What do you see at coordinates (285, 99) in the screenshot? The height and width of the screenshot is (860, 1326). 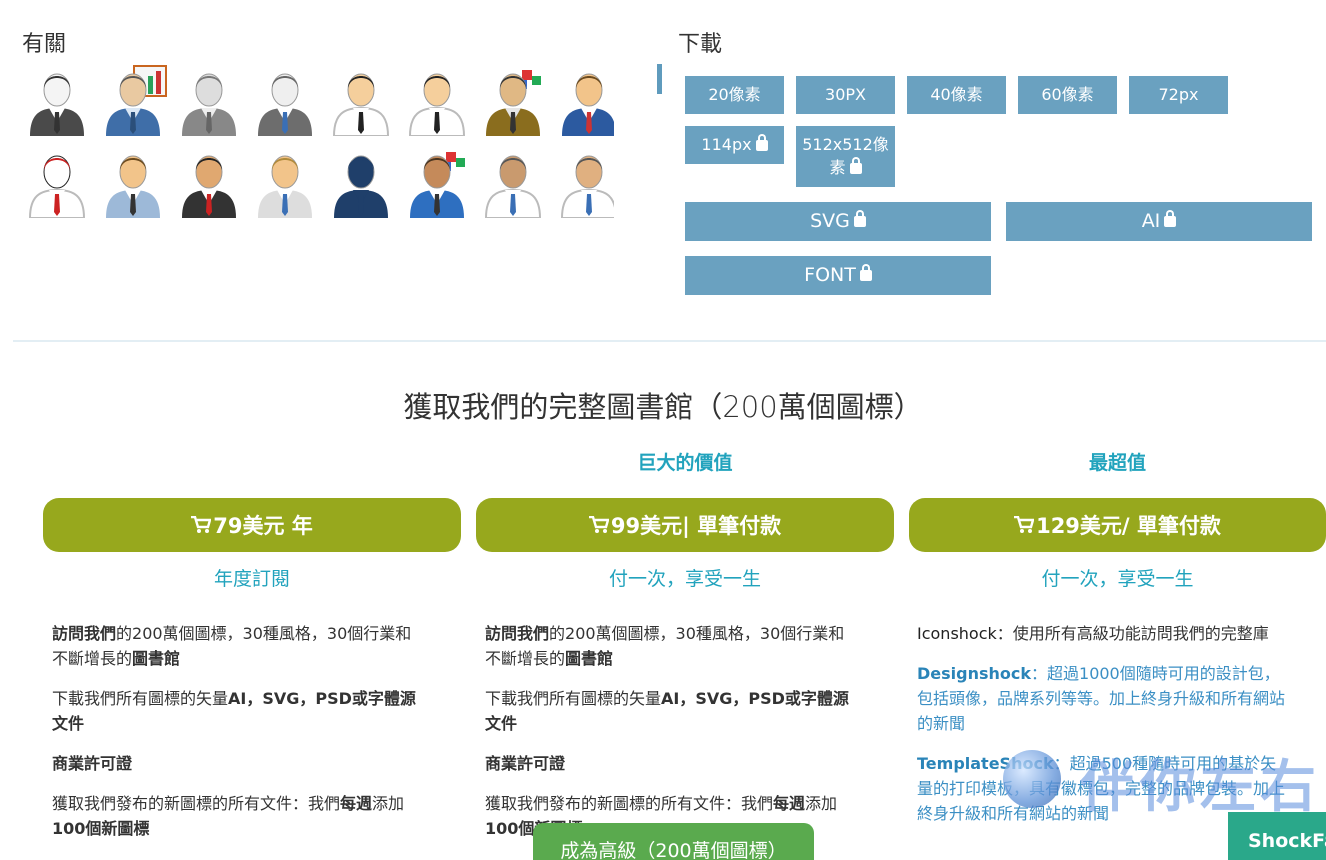 I see `businessman-gray-hair-icon` at bounding box center [285, 99].